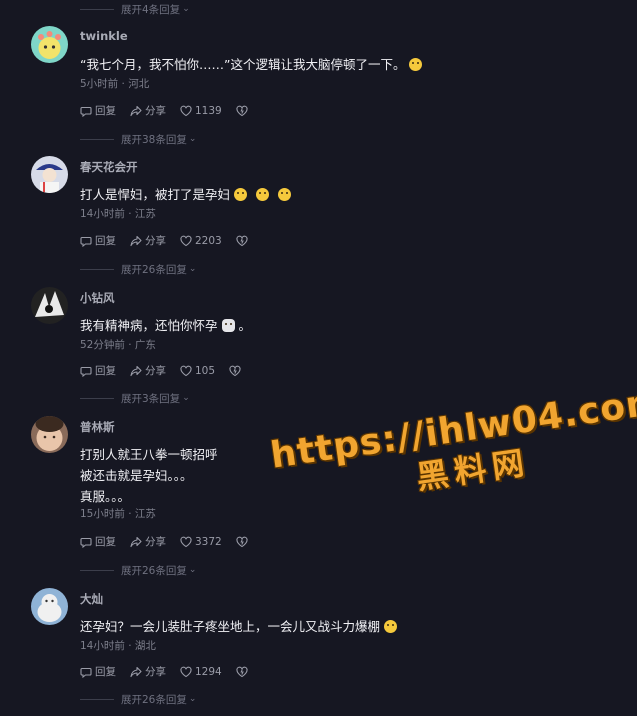  What do you see at coordinates (104, 36) in the screenshot?
I see `username: twinkle` at bounding box center [104, 36].